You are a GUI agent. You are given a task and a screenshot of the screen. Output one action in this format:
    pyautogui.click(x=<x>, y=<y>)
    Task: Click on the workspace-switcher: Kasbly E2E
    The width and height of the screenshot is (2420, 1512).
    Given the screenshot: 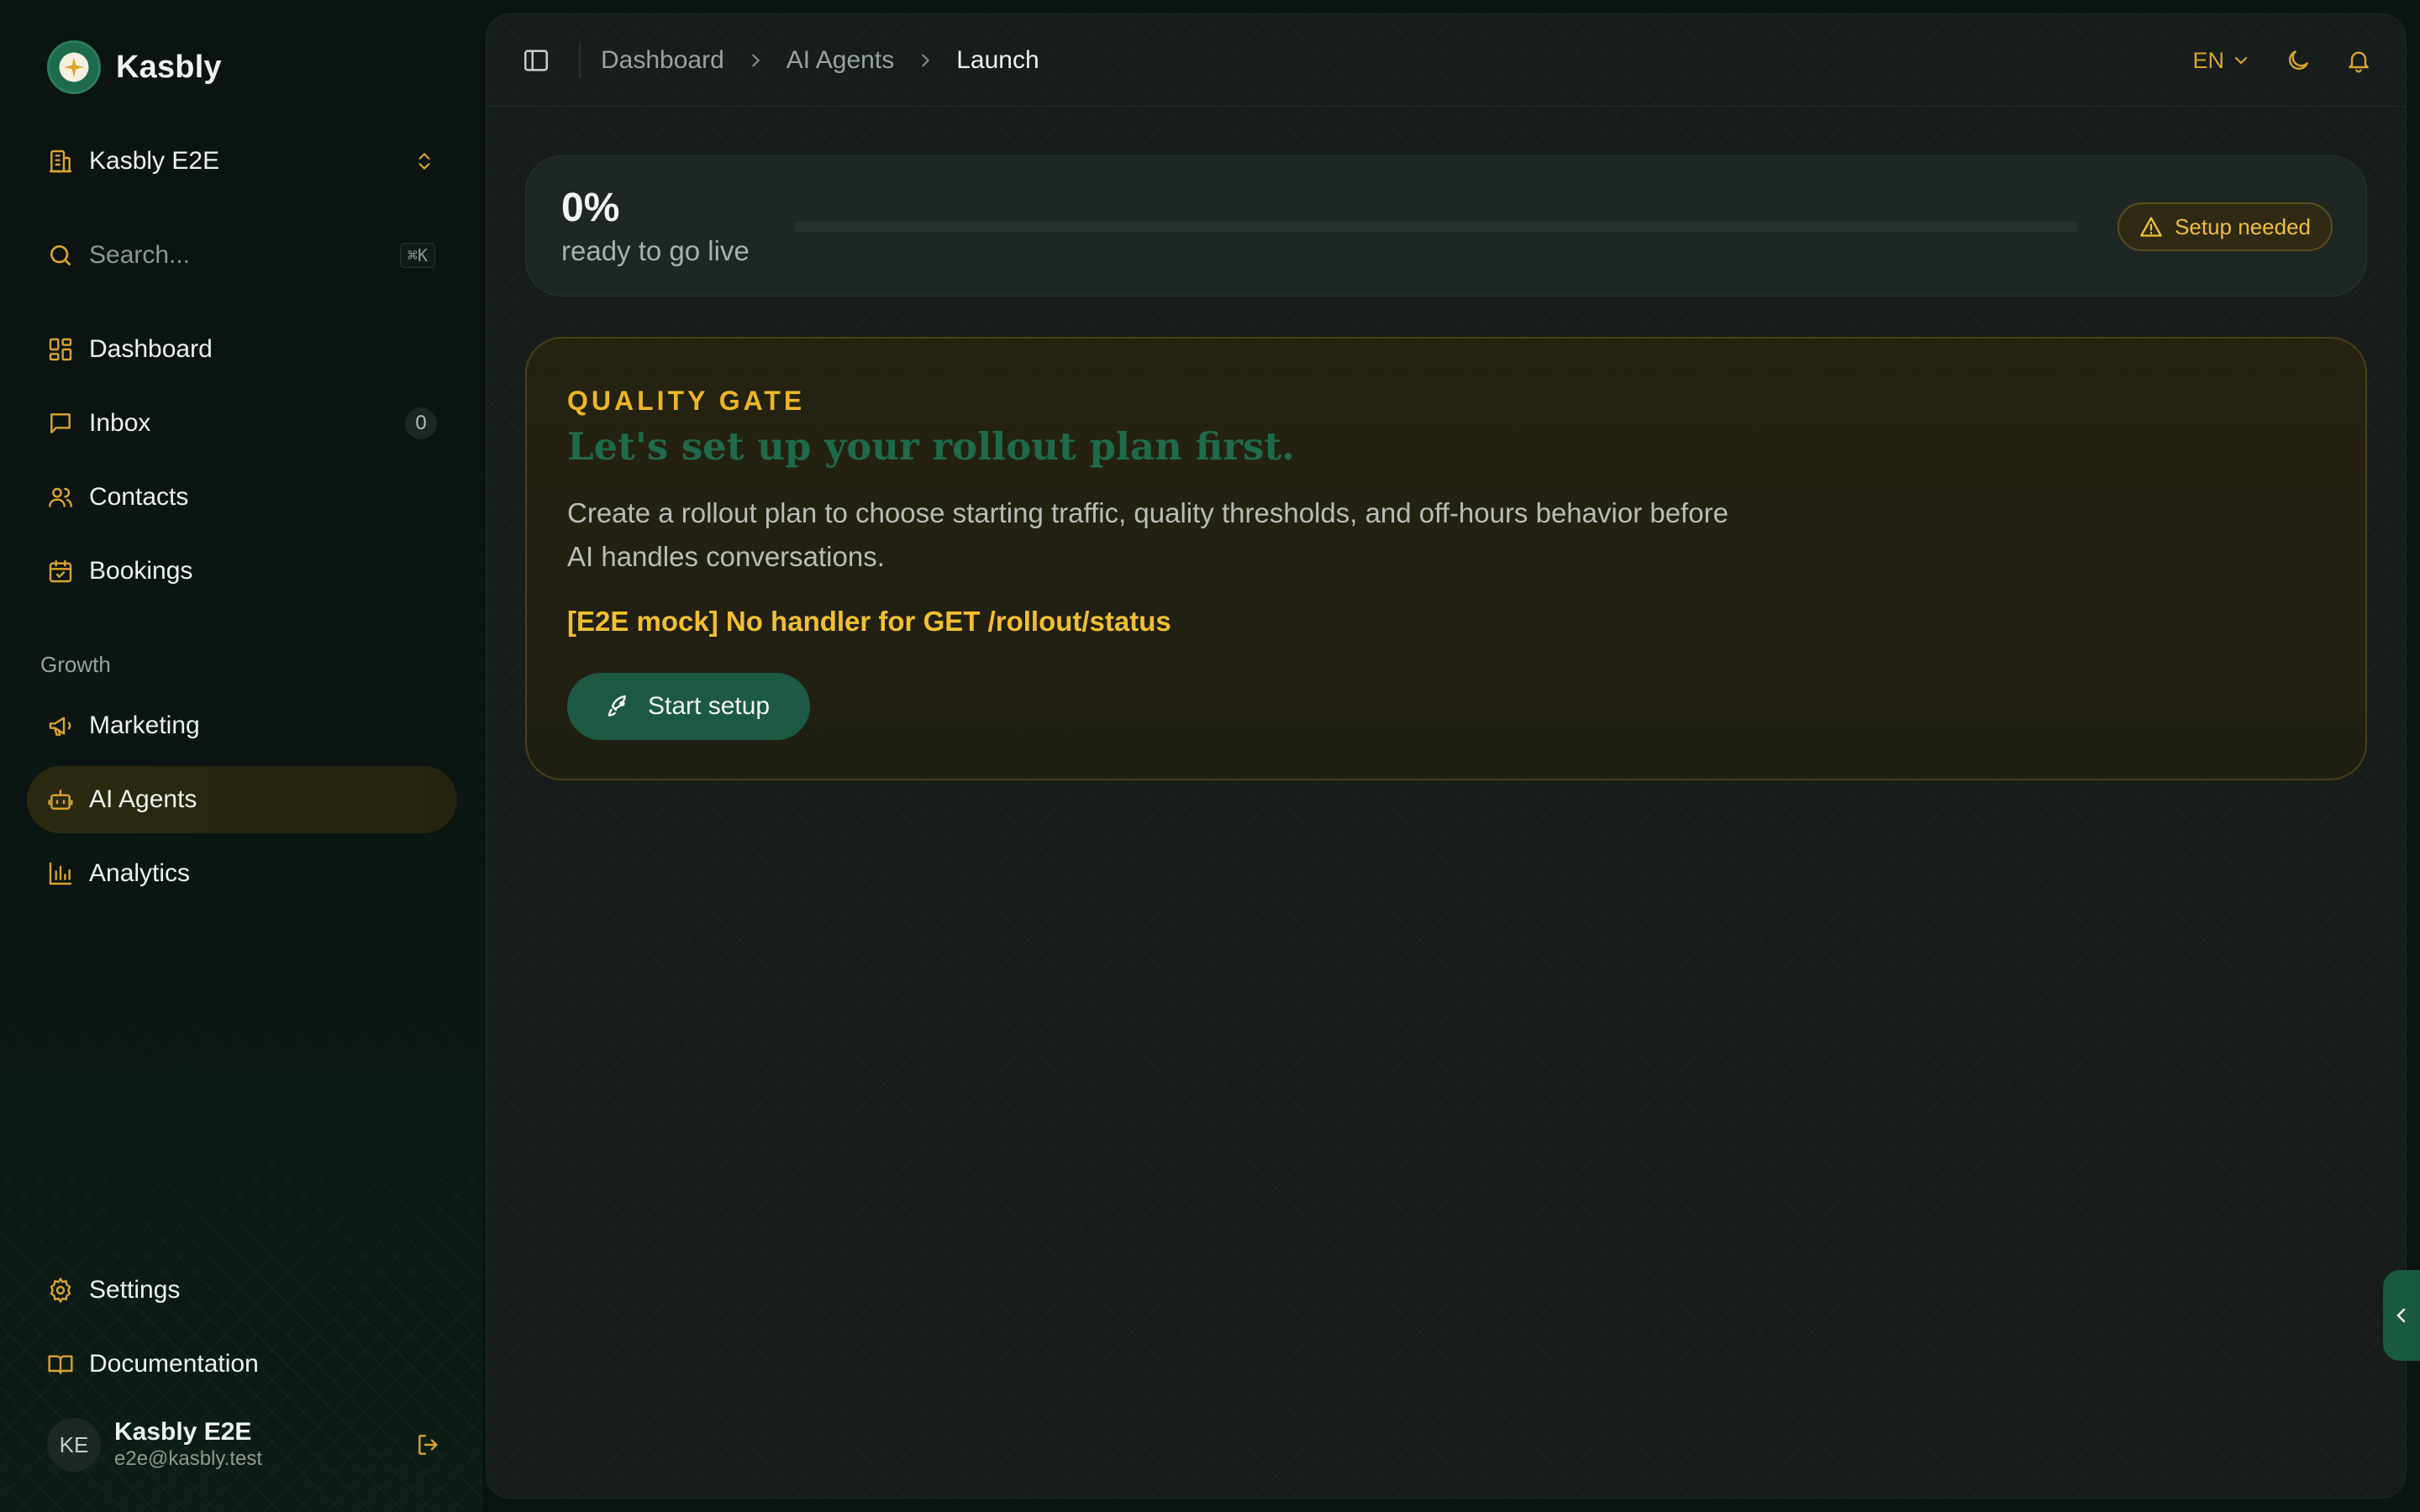 What is the action you would take?
    pyautogui.click(x=241, y=161)
    